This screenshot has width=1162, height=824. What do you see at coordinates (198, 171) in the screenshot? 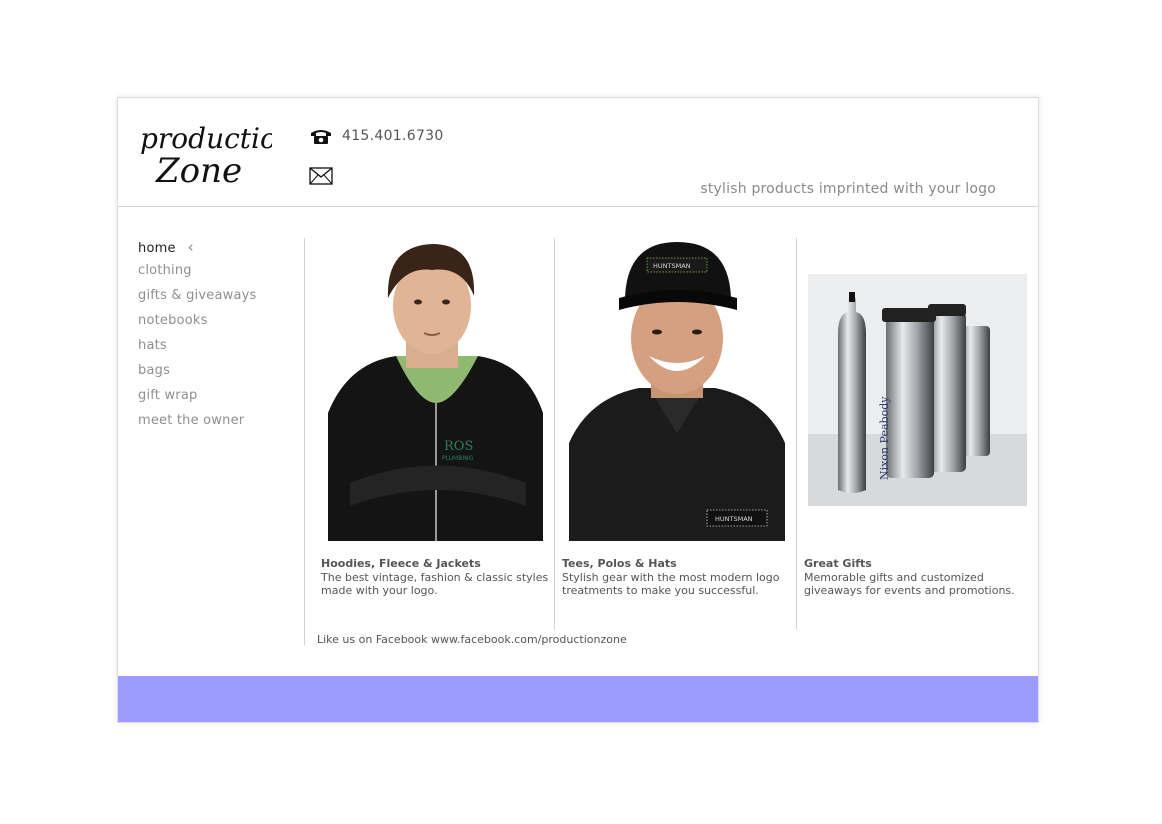
I see `svg-text: Zone` at bounding box center [198, 171].